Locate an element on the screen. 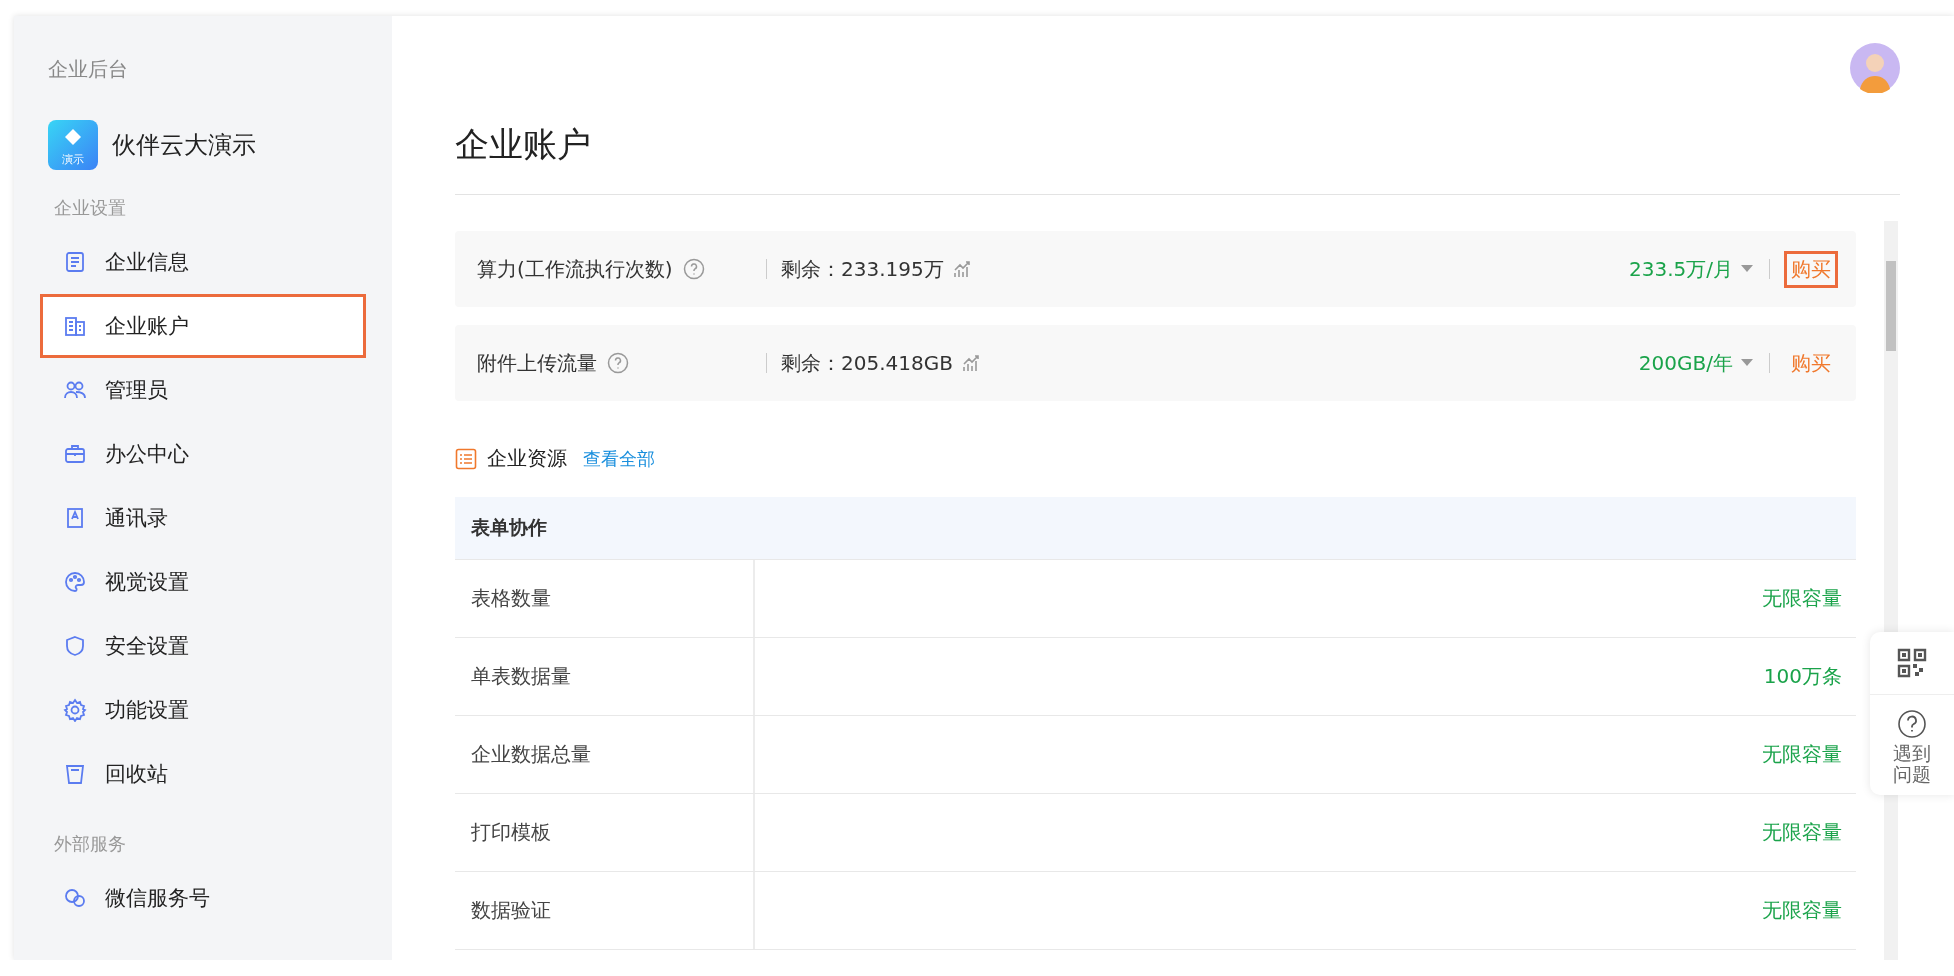 This screenshot has width=1954, height=976. sidebar-item: 回收站 is located at coordinates (203, 774).